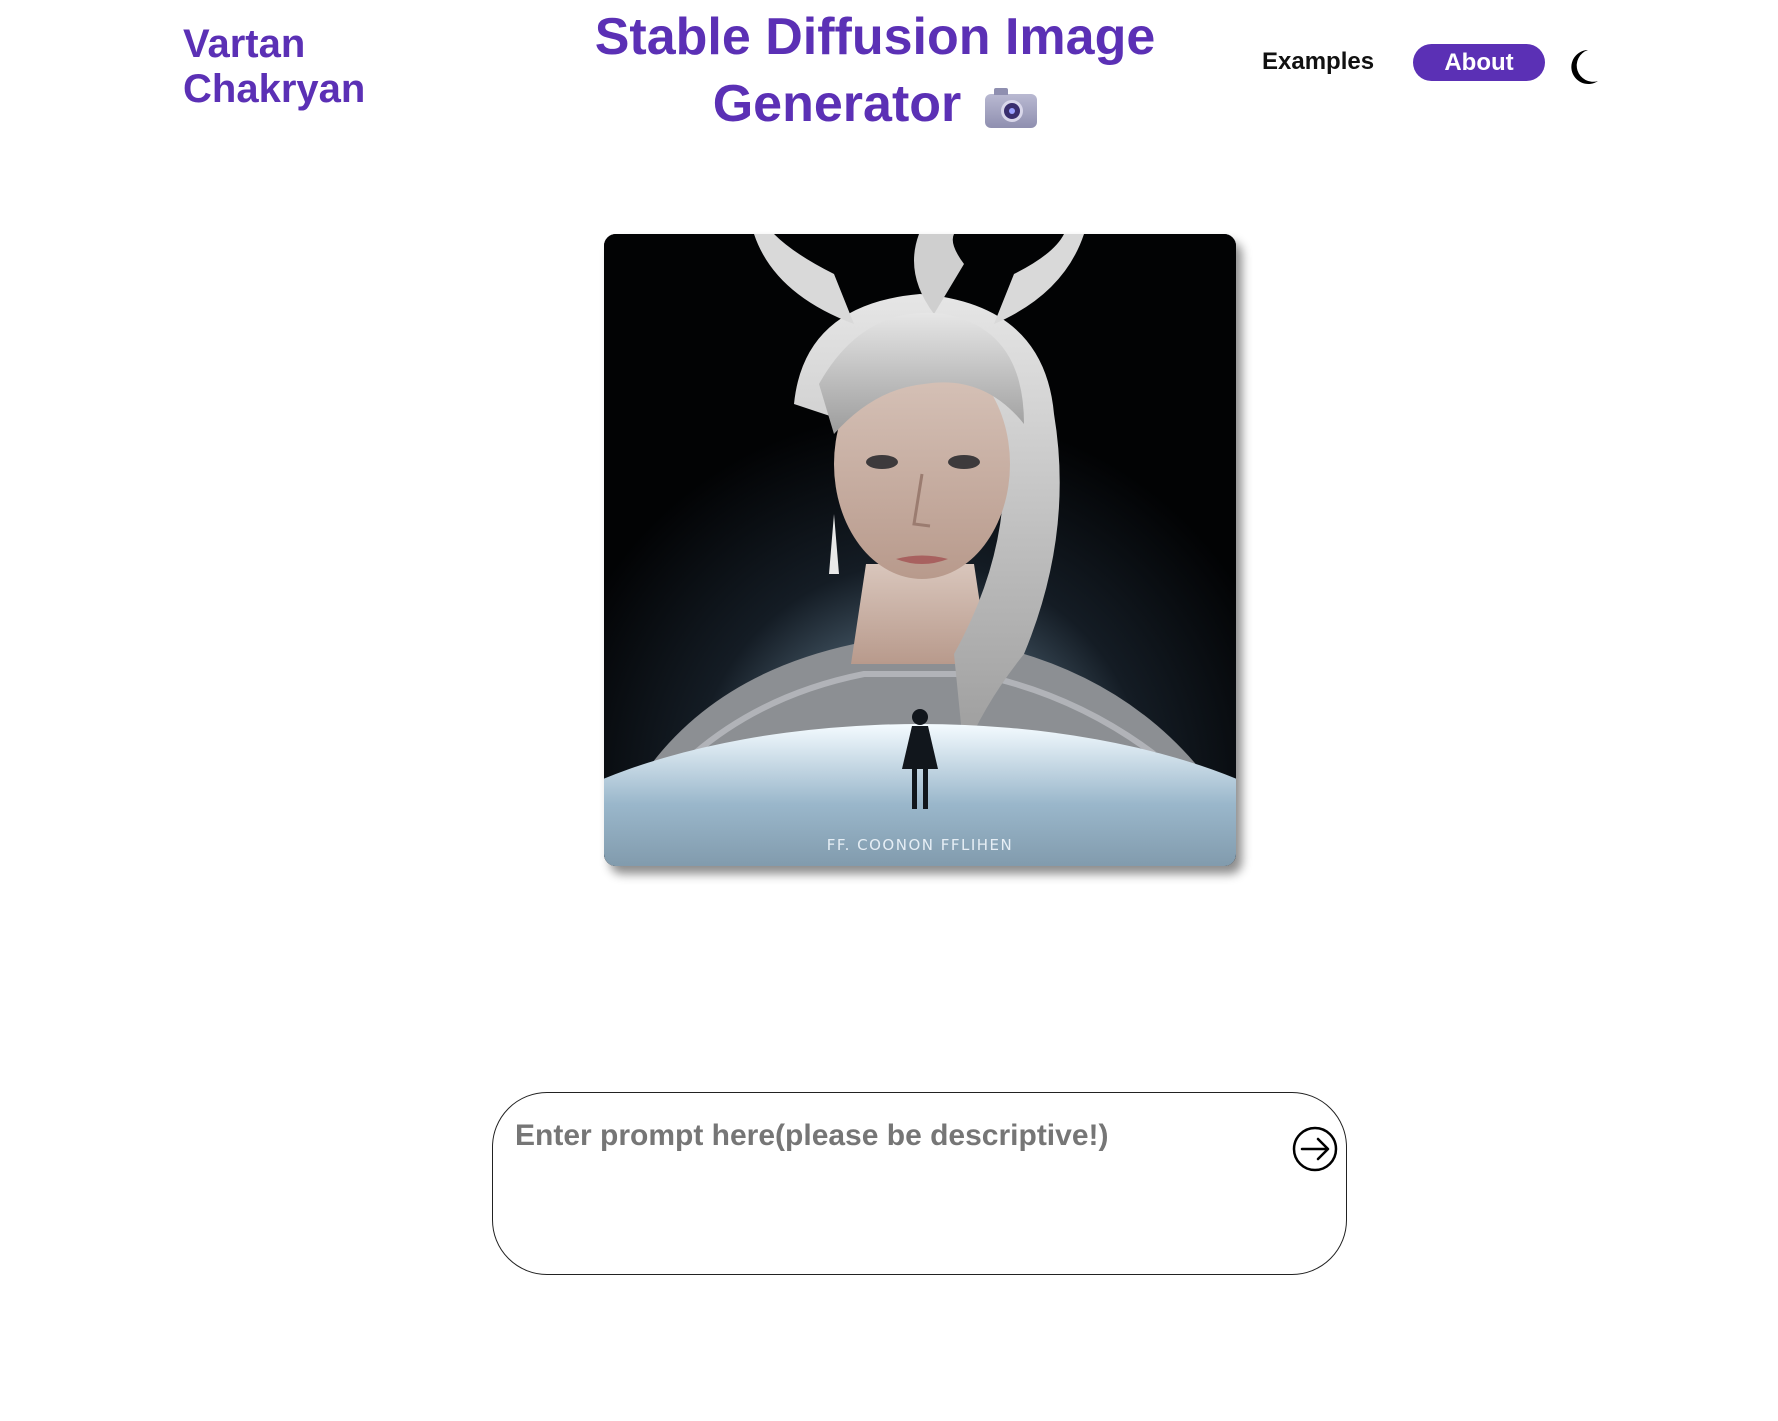  Describe the element at coordinates (837, 104) in the screenshot. I see `page-title-line2-text: Generator` at that location.